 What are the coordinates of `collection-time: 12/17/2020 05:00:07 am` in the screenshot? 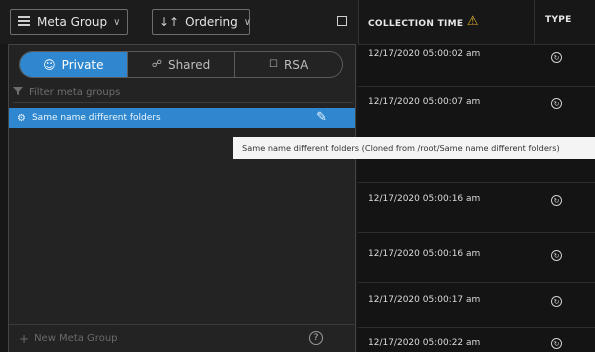 It's located at (424, 102).